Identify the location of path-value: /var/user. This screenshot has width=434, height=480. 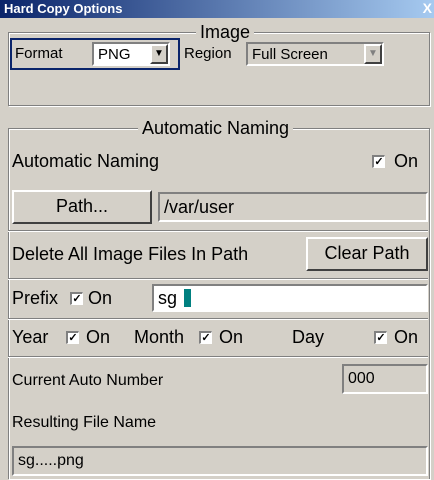
(199, 207).